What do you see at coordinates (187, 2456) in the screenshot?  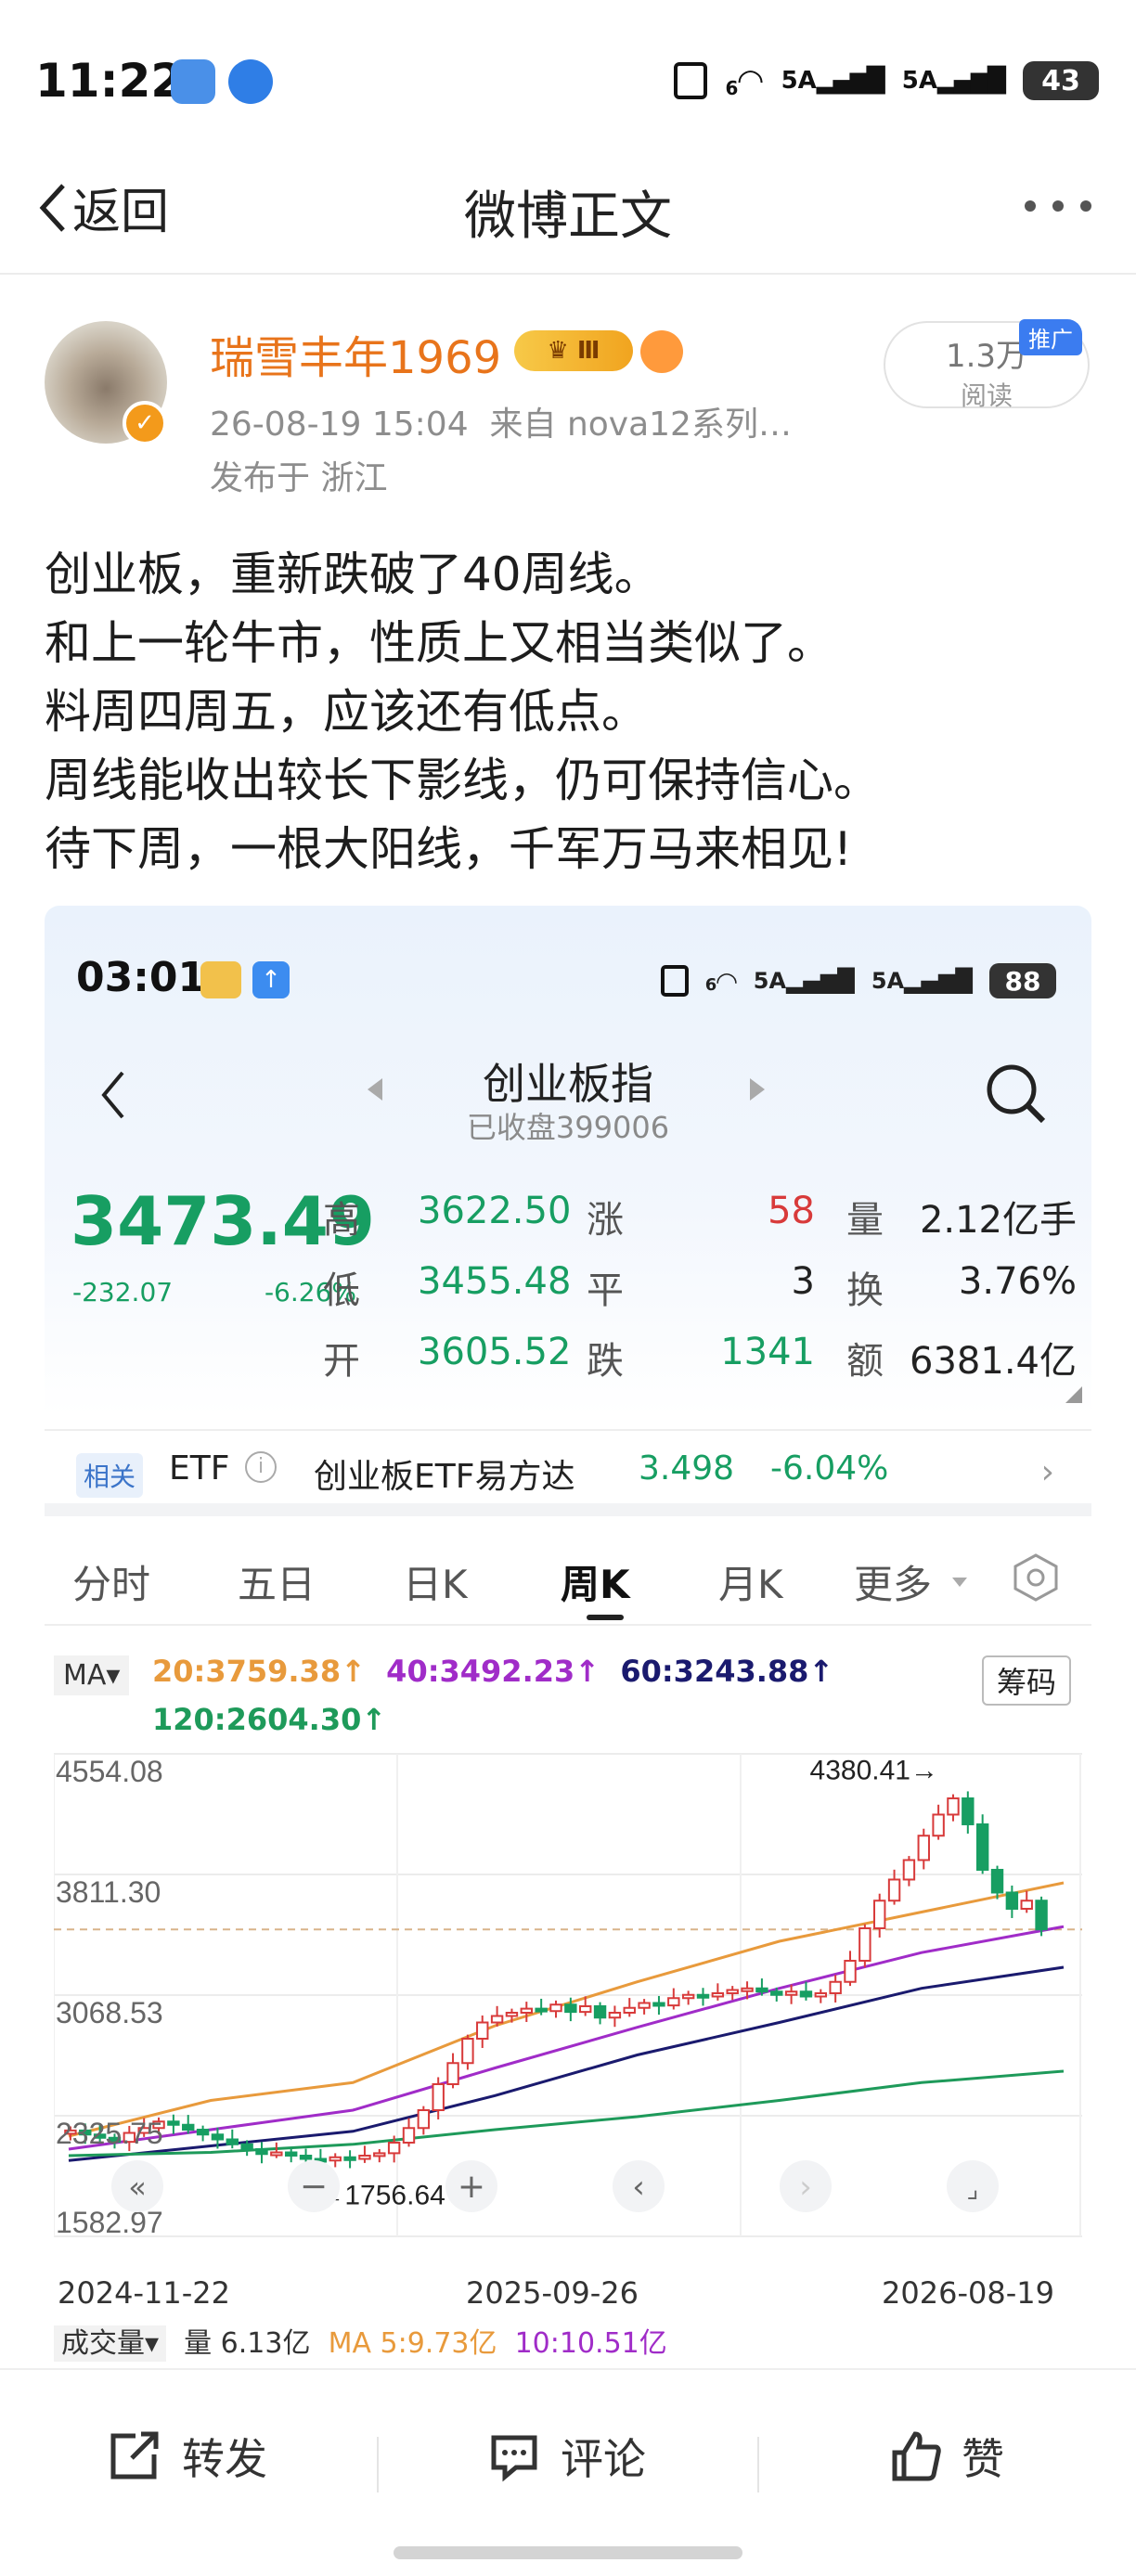 I see `repost-button: 转发` at bounding box center [187, 2456].